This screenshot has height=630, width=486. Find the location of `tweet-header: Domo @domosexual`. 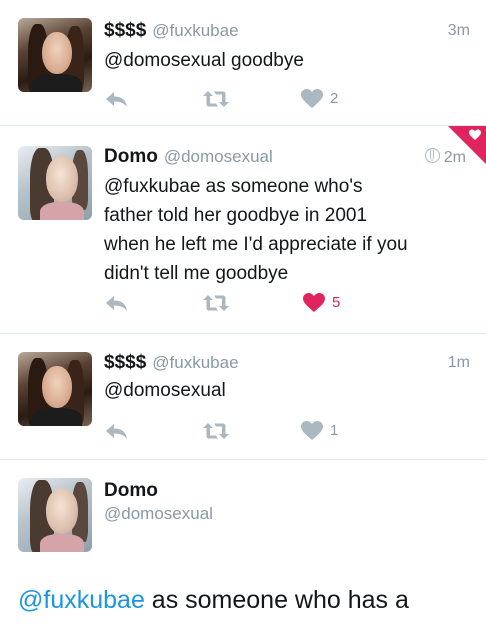

tweet-header: Domo @domosexual is located at coordinates (188, 157).